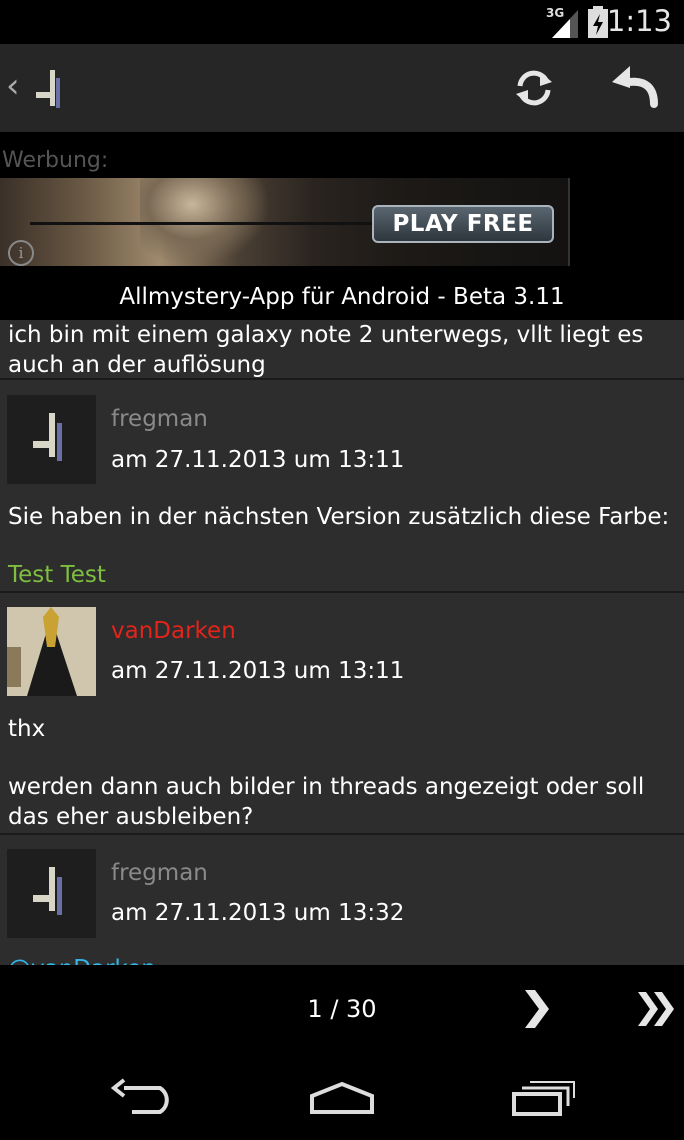  Describe the element at coordinates (543, 1099) in the screenshot. I see `recent-apps-icon` at that location.